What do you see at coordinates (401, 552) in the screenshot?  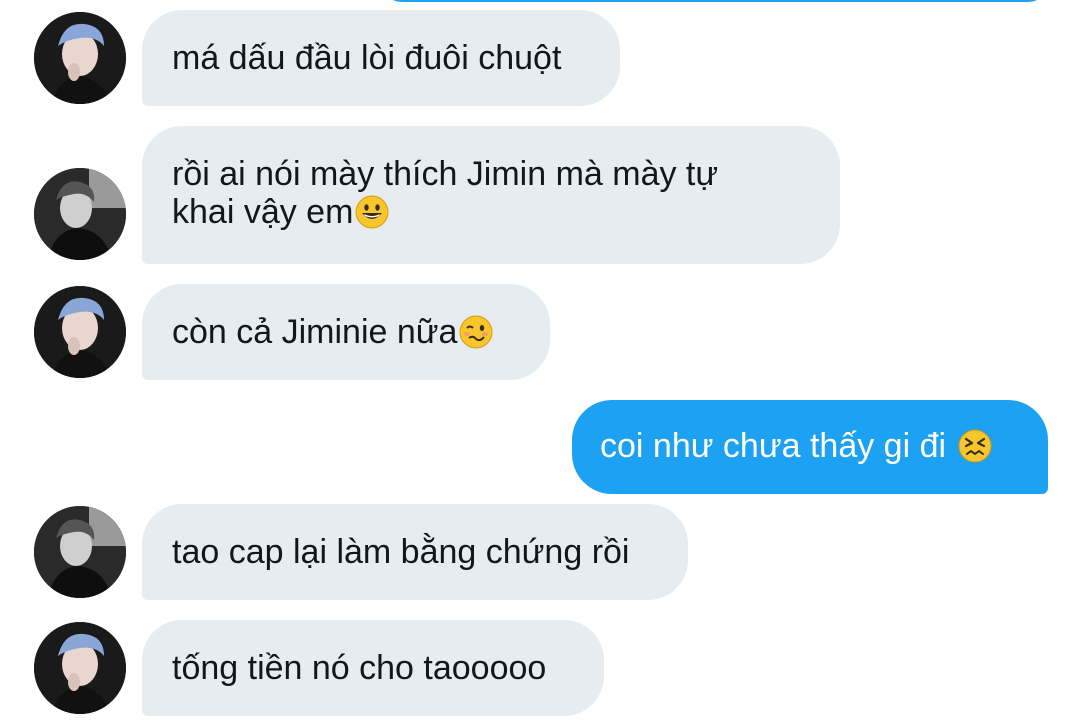 I see `message-text: tao cap lại làm bằng chứng rồi` at bounding box center [401, 552].